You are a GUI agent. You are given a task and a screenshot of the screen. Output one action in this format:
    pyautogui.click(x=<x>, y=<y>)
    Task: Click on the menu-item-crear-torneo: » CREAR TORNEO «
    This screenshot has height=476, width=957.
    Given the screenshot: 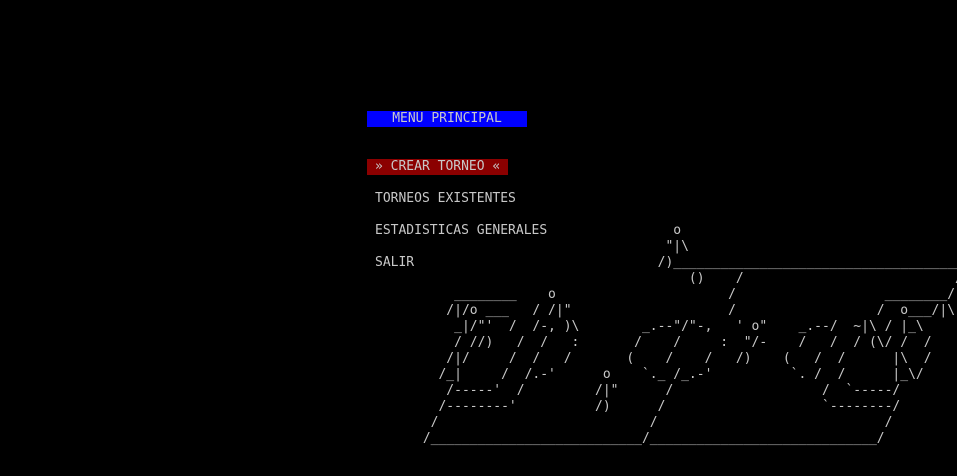 What is the action you would take?
    pyautogui.click(x=438, y=167)
    